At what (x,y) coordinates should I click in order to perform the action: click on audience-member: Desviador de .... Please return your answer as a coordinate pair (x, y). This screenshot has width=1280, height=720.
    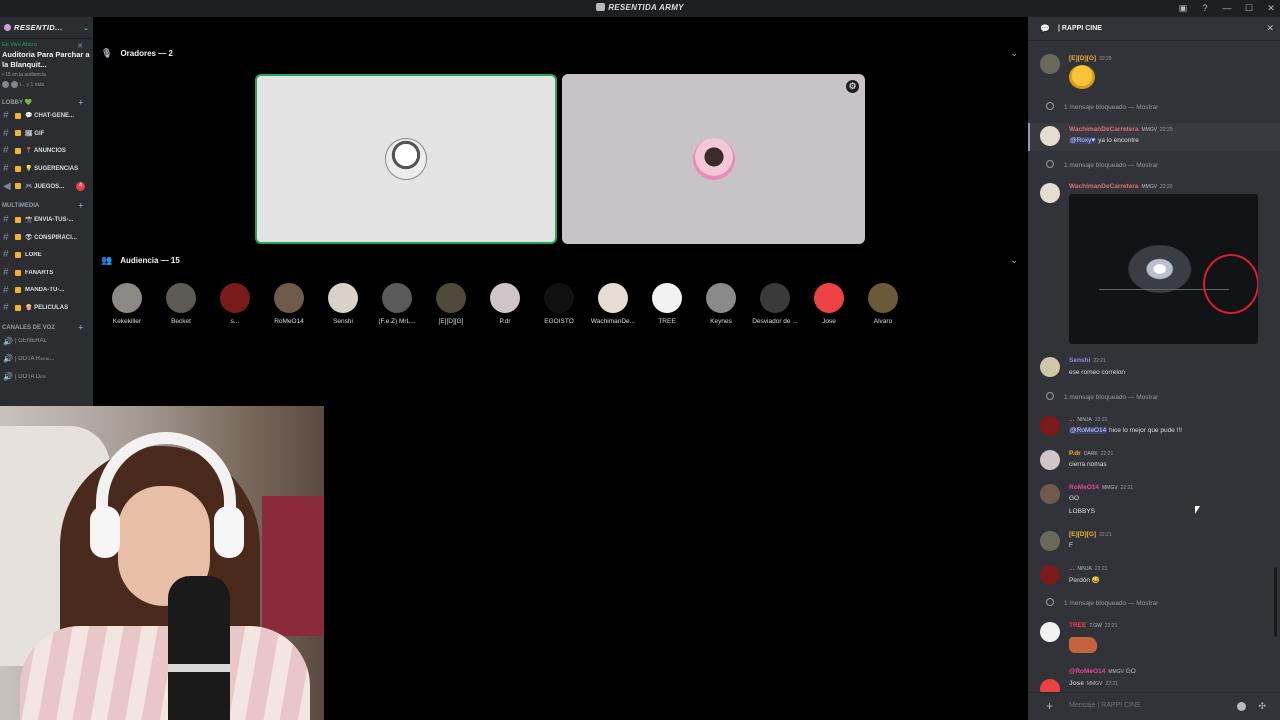
    Looking at the image, I should click on (775, 304).